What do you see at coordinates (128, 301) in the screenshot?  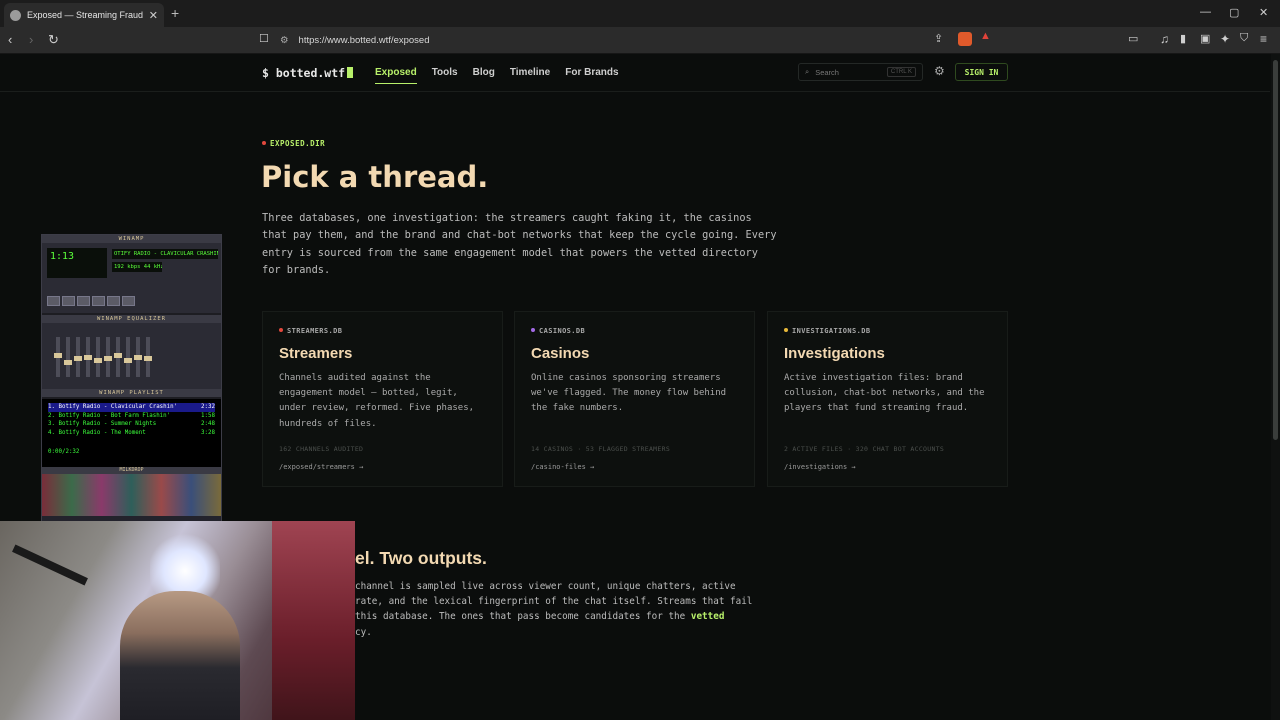 I see `eject-icon` at bounding box center [128, 301].